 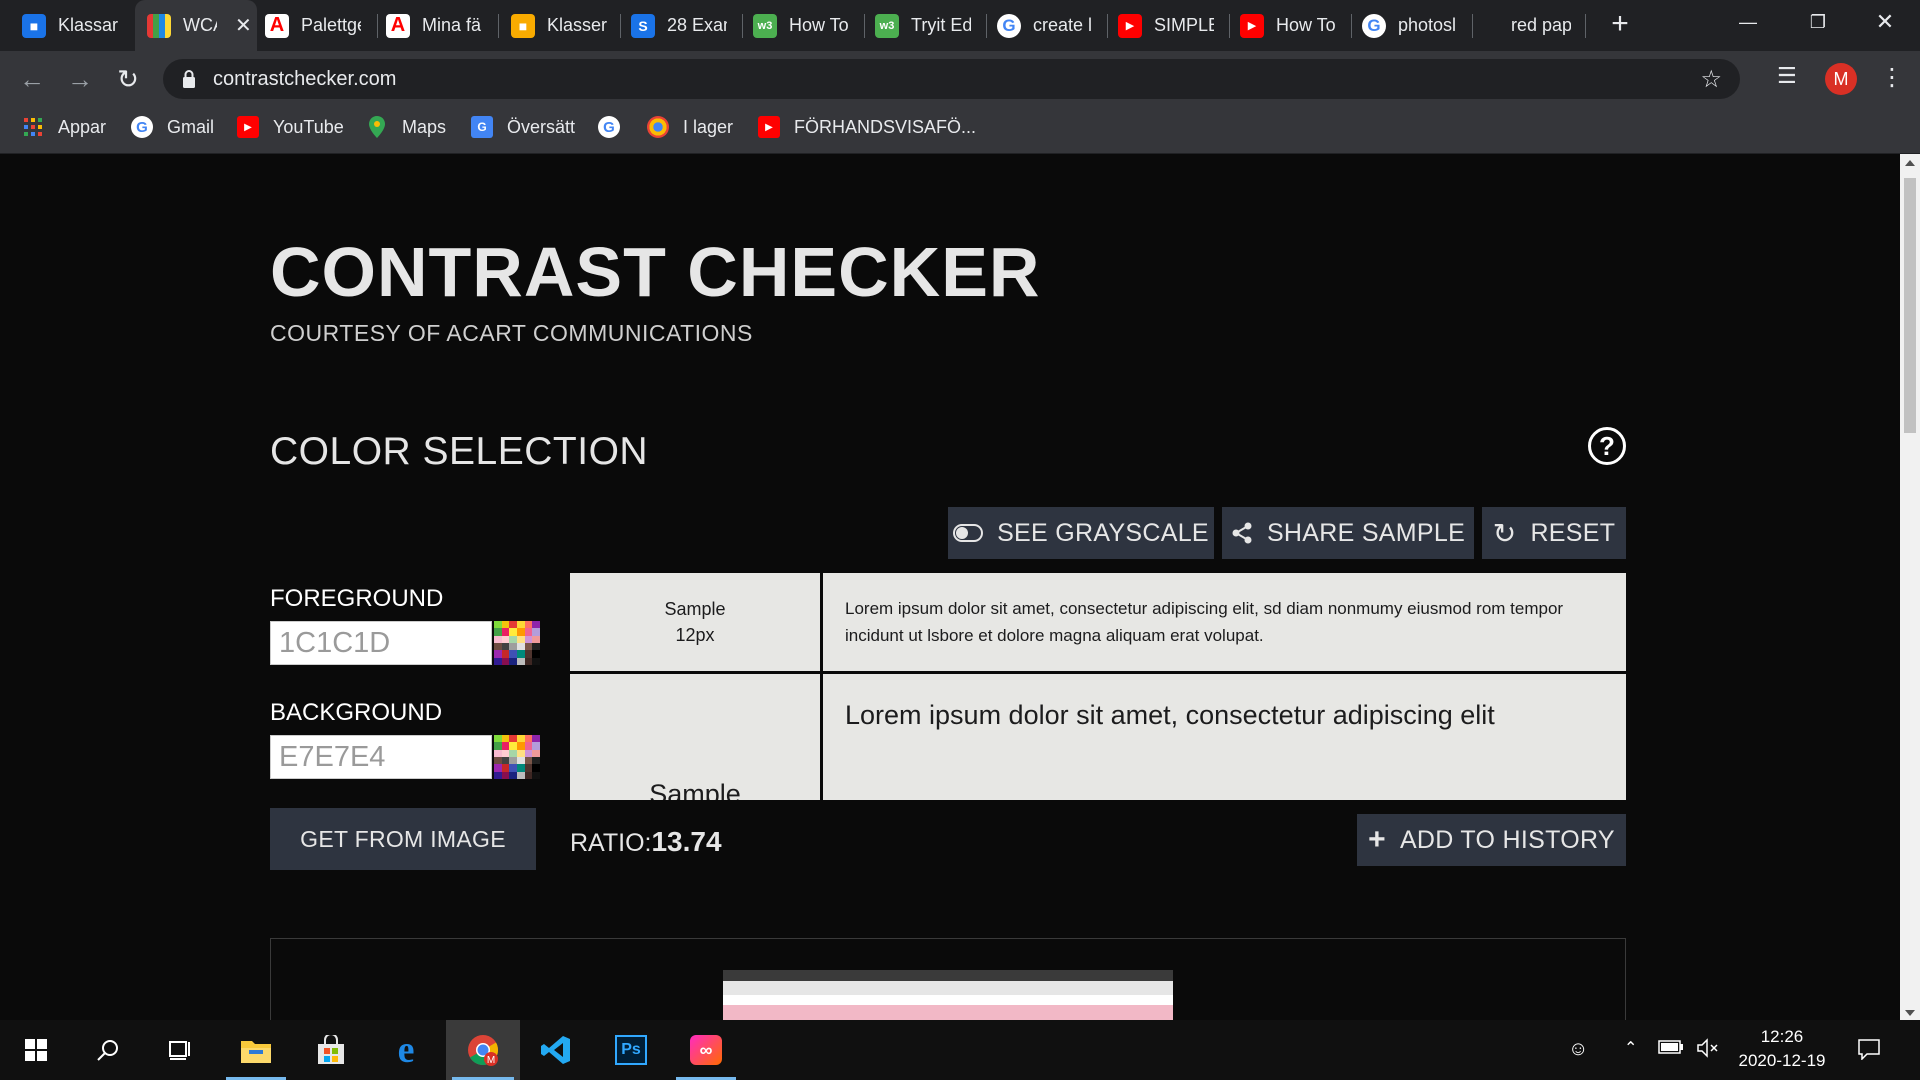 What do you see at coordinates (611, 843) in the screenshot?
I see `ratio-label: RATIO:` at bounding box center [611, 843].